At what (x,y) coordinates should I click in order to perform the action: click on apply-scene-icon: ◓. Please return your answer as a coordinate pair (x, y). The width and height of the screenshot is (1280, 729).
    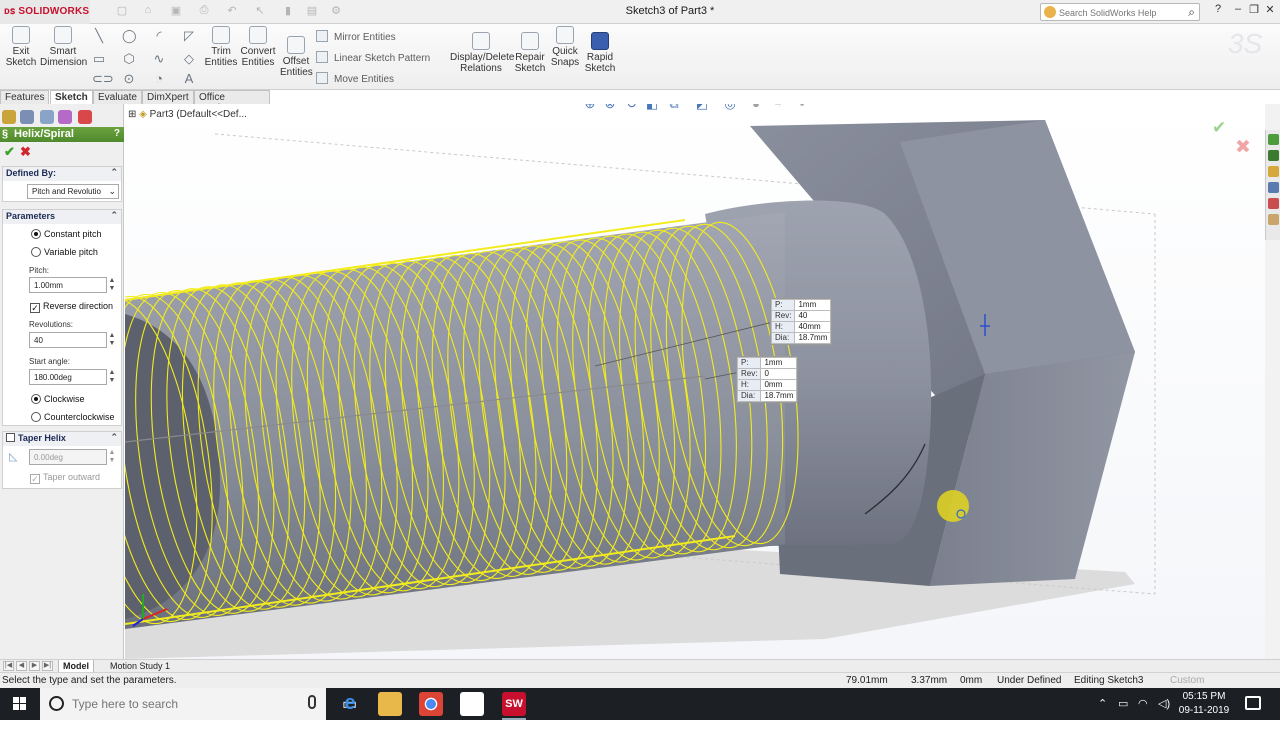
    Looking at the image, I should click on (778, 108).